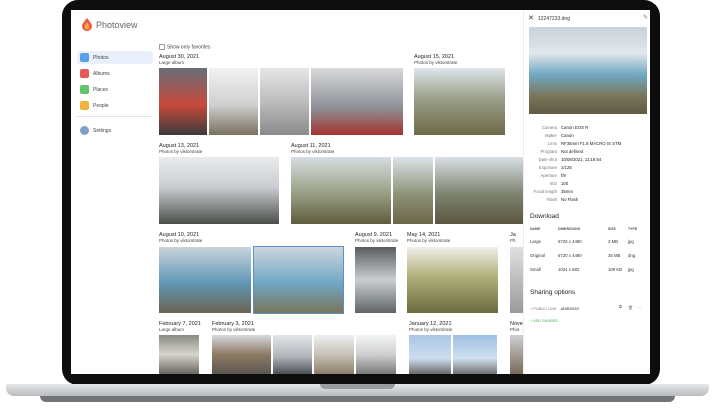  Describe the element at coordinates (551, 135) in the screenshot. I see `exif-key: Maker` at that location.